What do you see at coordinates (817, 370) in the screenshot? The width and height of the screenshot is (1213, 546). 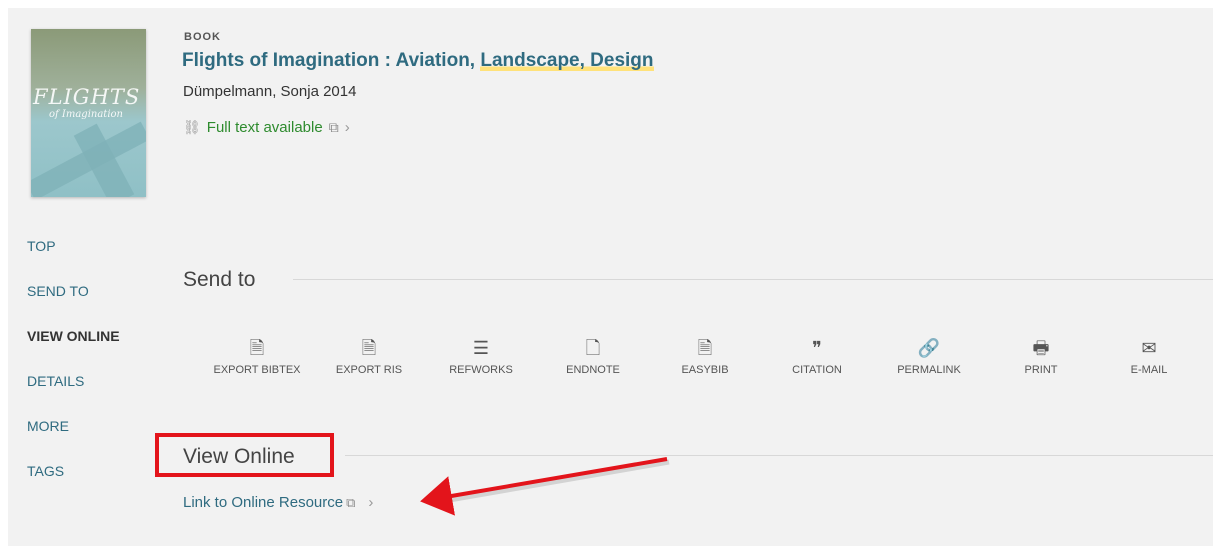 I see `action-label: CITATION` at bounding box center [817, 370].